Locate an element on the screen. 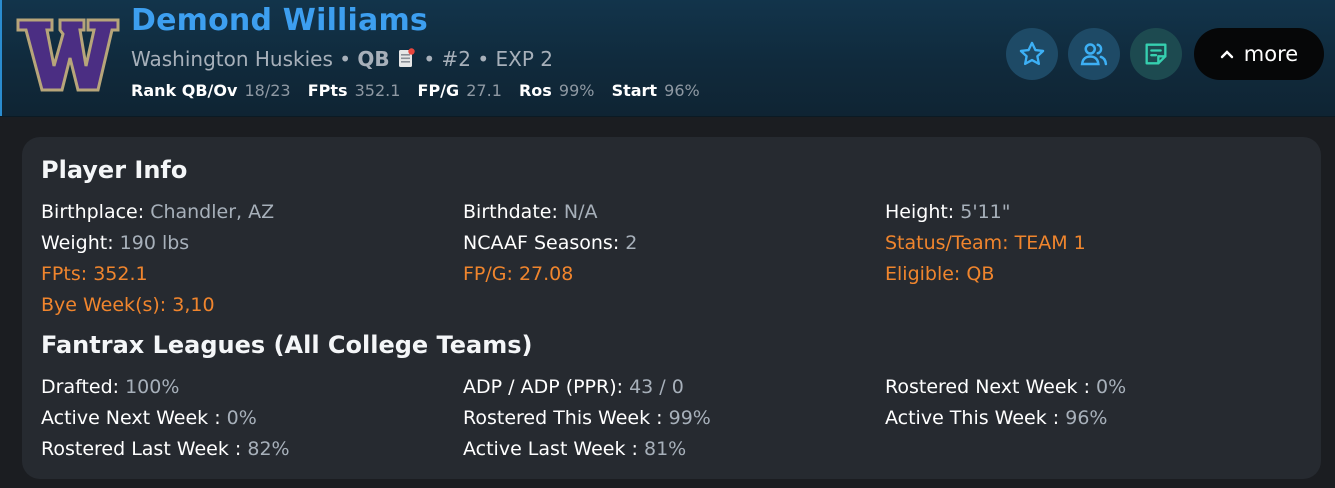  users-icon is located at coordinates (1094, 54).